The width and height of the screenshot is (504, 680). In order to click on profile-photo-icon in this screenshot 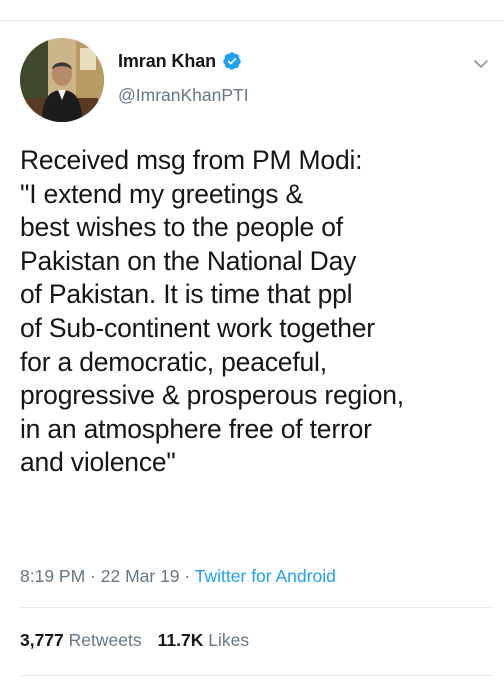, I will do `click(62, 80)`.